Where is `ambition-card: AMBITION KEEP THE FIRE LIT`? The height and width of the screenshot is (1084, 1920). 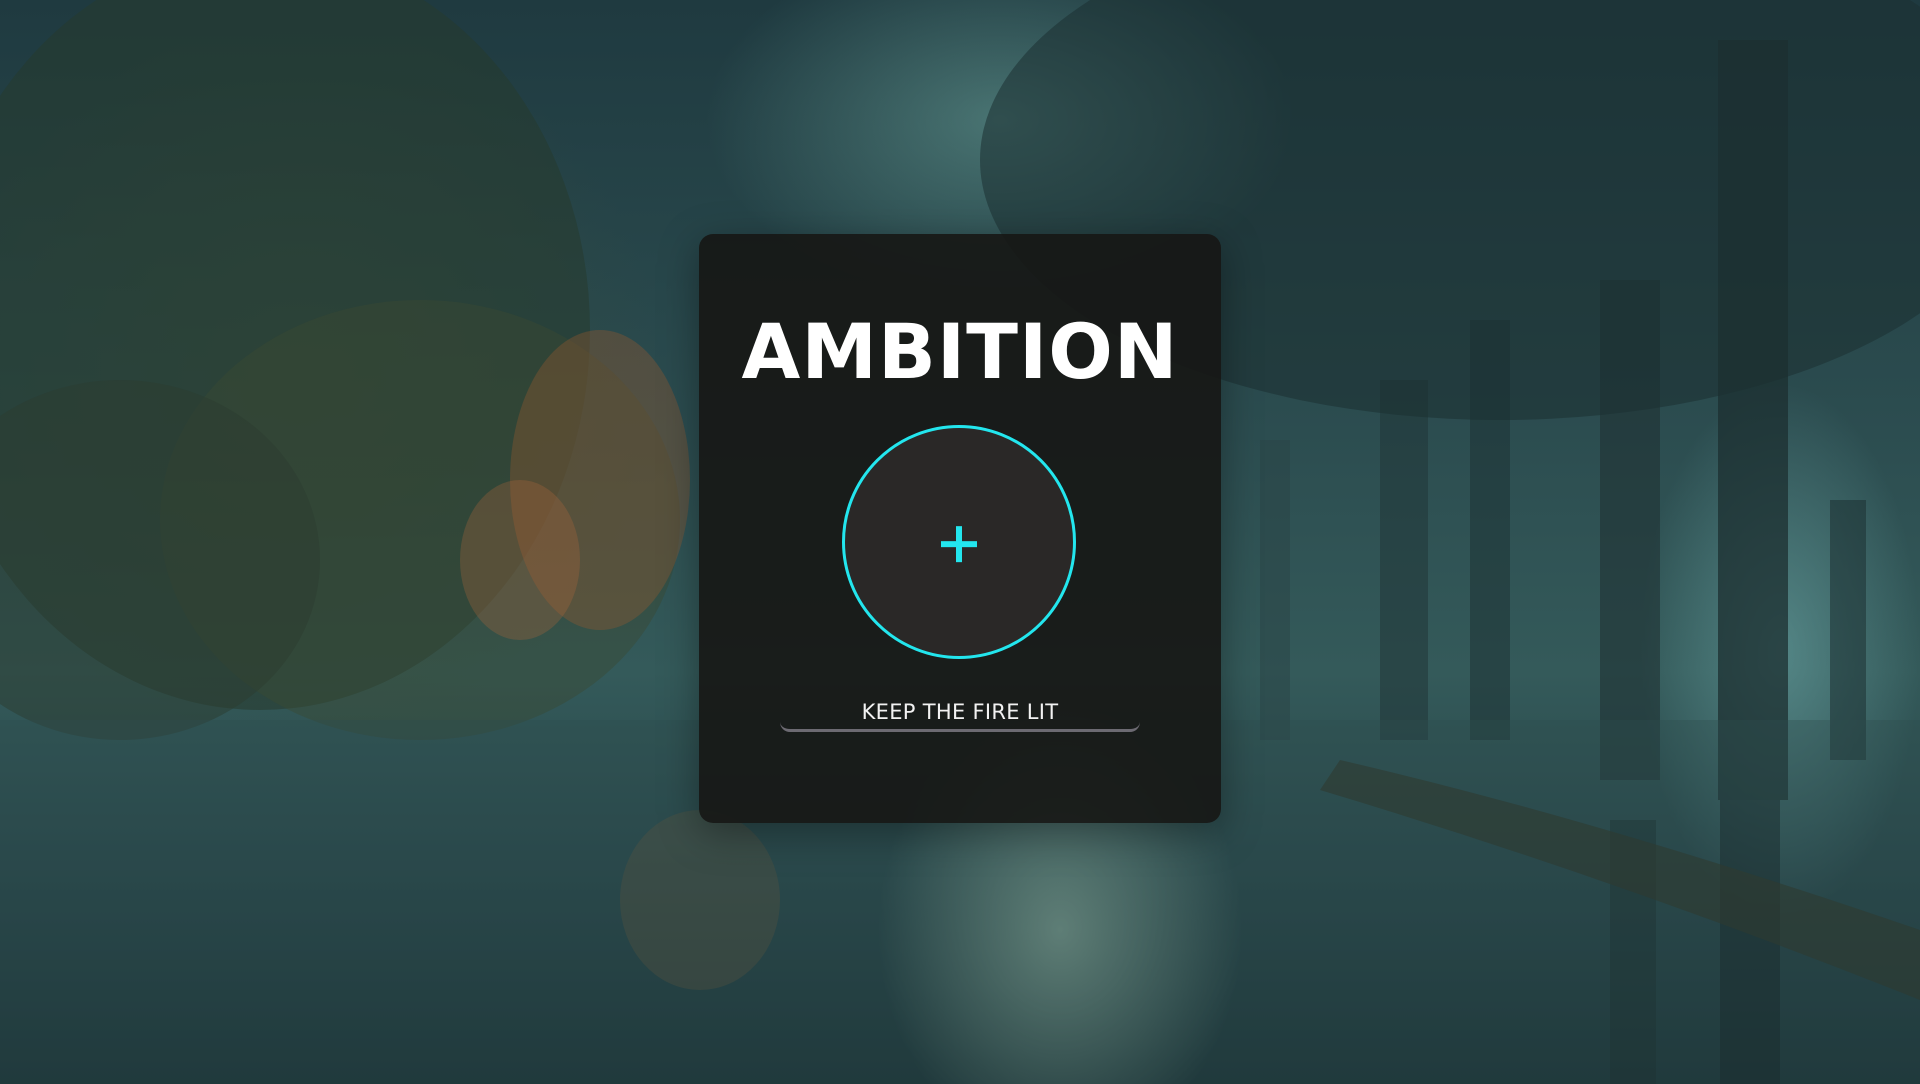 ambition-card: AMBITION KEEP THE FIRE LIT is located at coordinates (960, 528).